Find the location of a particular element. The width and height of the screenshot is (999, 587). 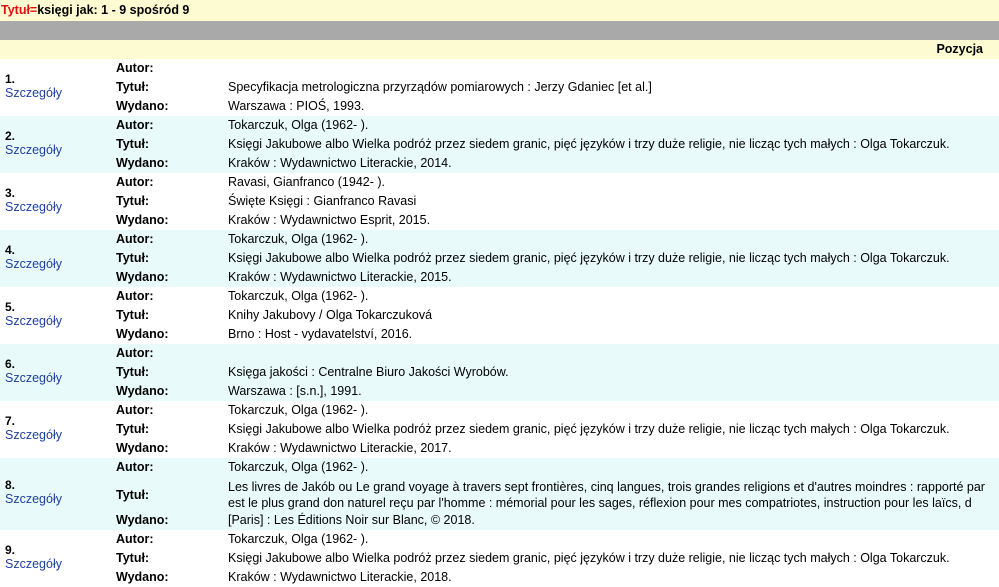

published-value: Kraków : Wydawnictwo Literackie, 2017. is located at coordinates (340, 448).